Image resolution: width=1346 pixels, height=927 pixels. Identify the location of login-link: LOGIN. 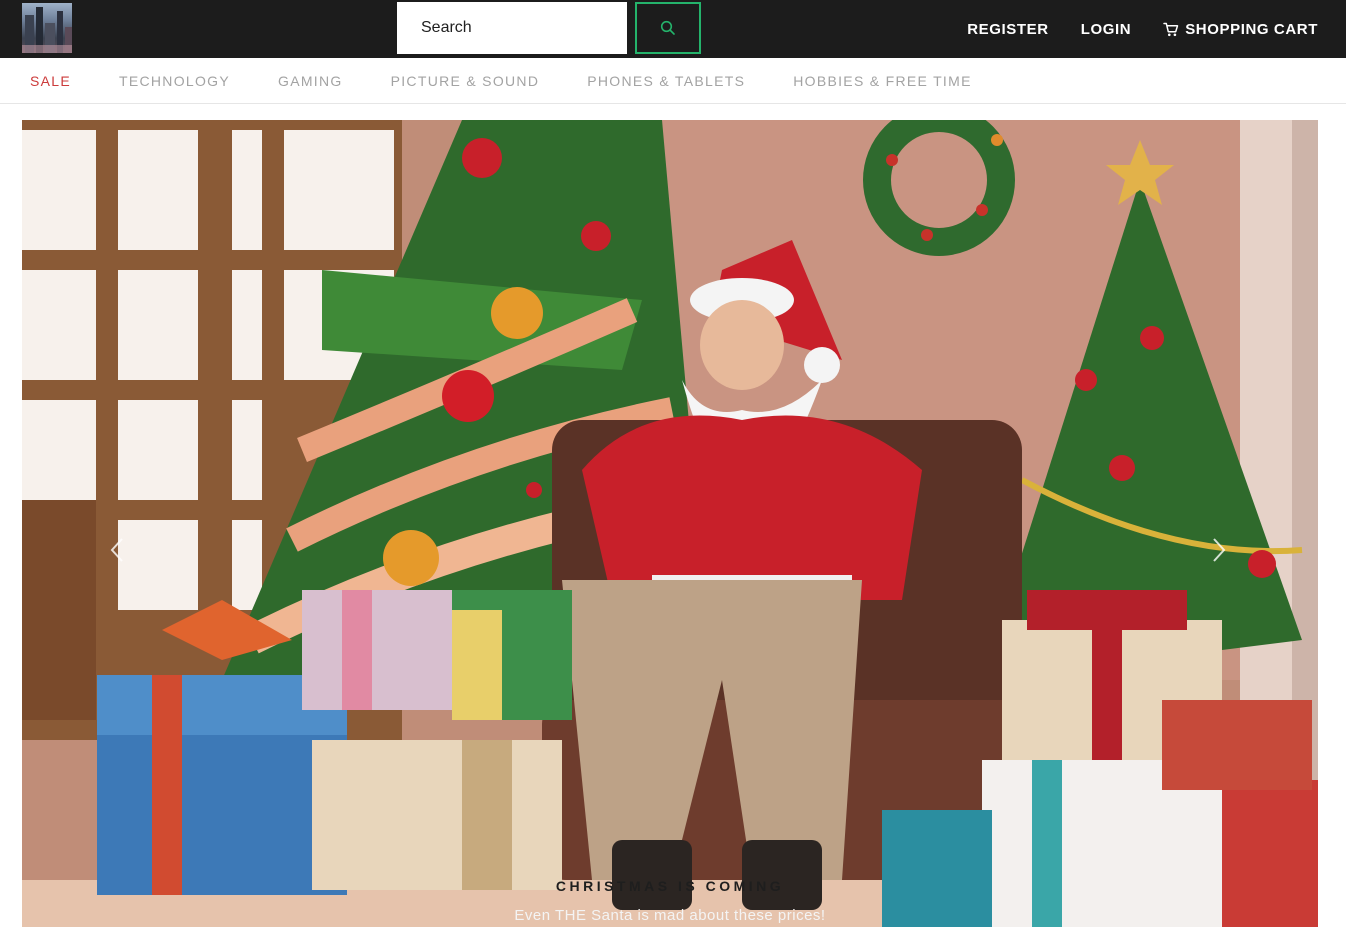
(1106, 29).